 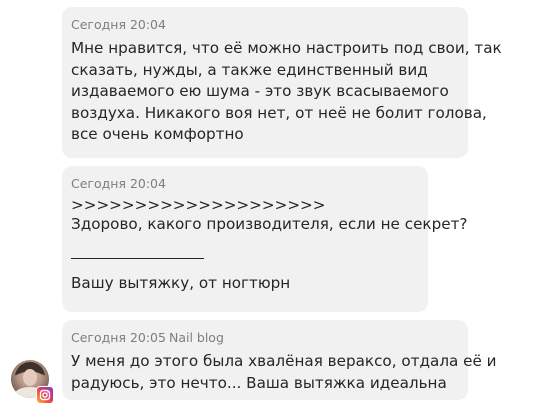 What do you see at coordinates (45, 395) in the screenshot?
I see `instagram-icon` at bounding box center [45, 395].